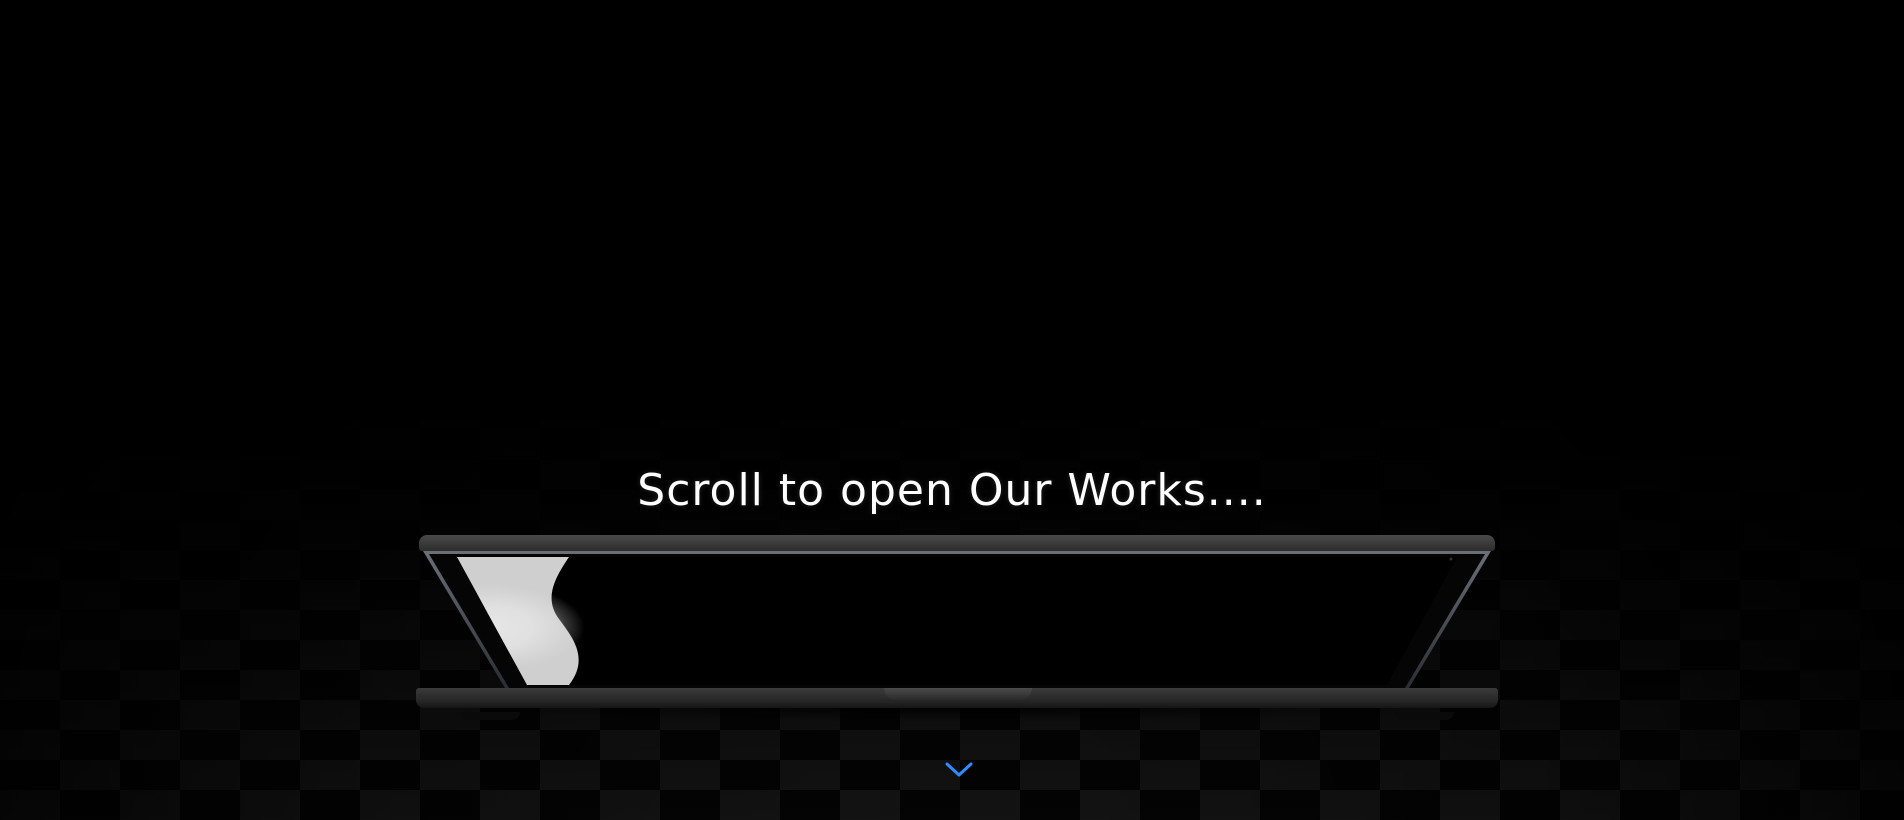  I want to click on chevron-down-icon, so click(959, 769).